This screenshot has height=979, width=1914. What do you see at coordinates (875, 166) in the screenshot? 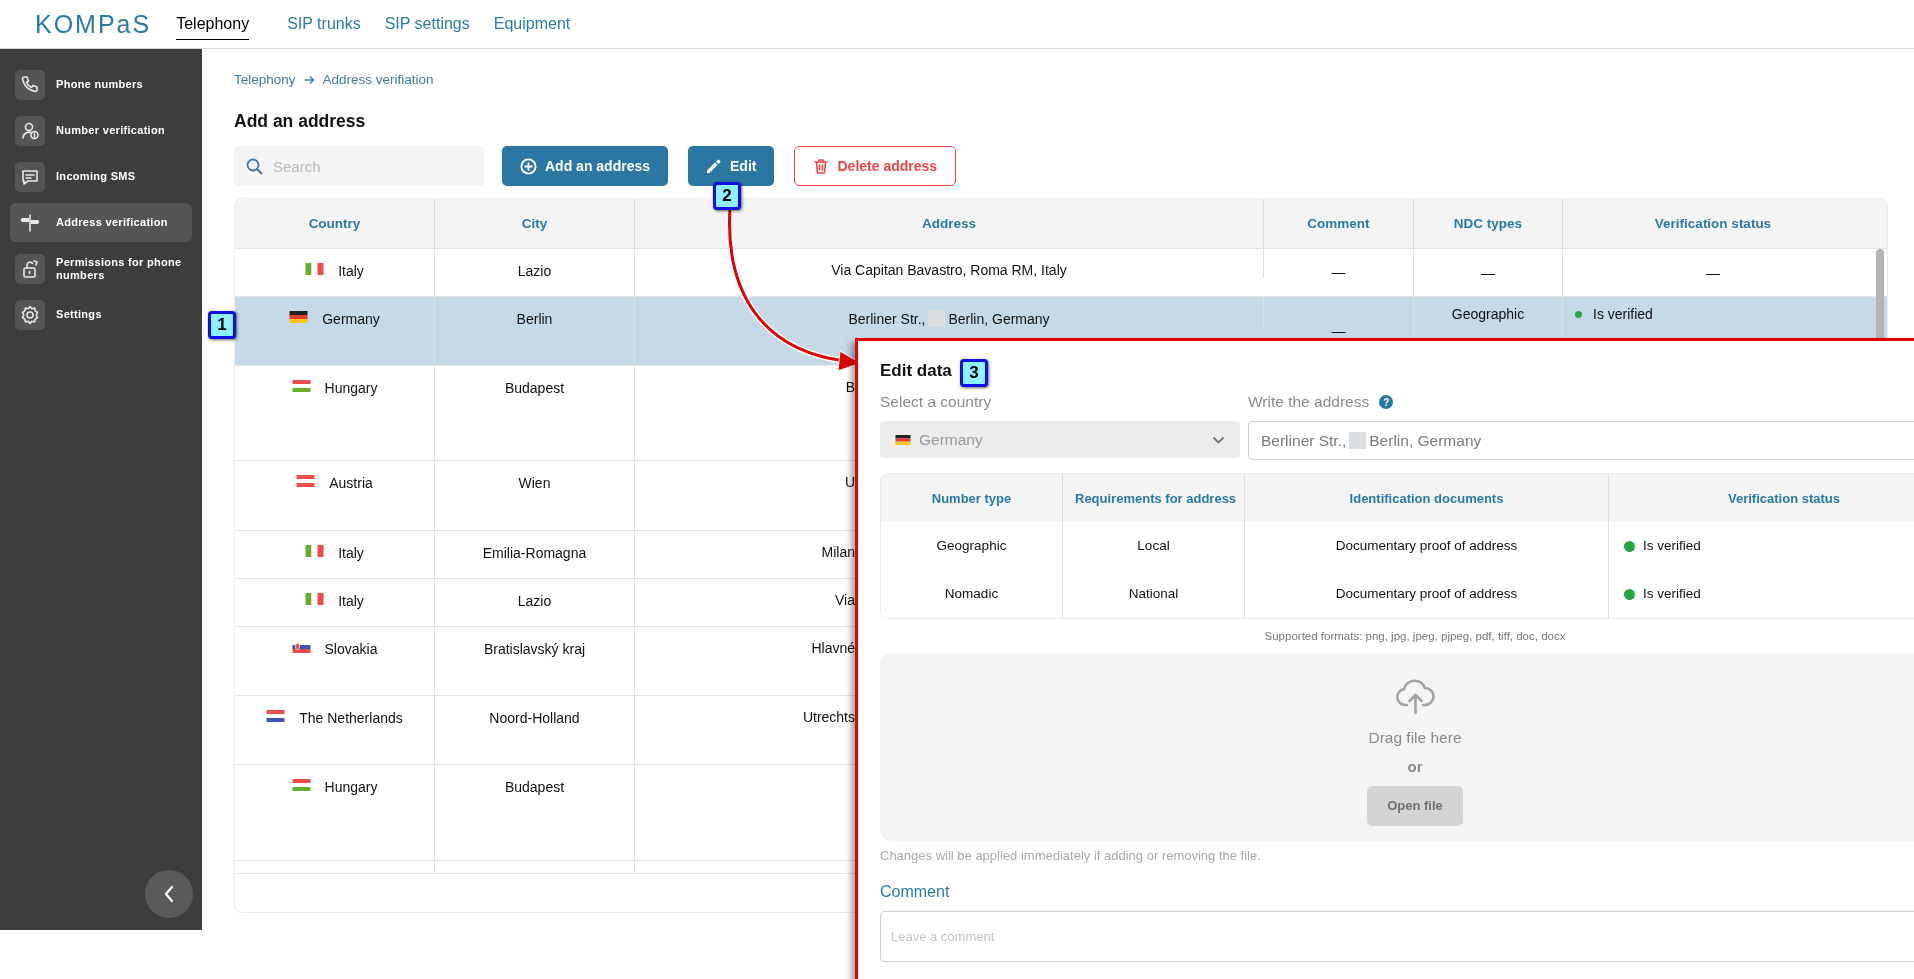
I see `delete-button: Delete address` at bounding box center [875, 166].